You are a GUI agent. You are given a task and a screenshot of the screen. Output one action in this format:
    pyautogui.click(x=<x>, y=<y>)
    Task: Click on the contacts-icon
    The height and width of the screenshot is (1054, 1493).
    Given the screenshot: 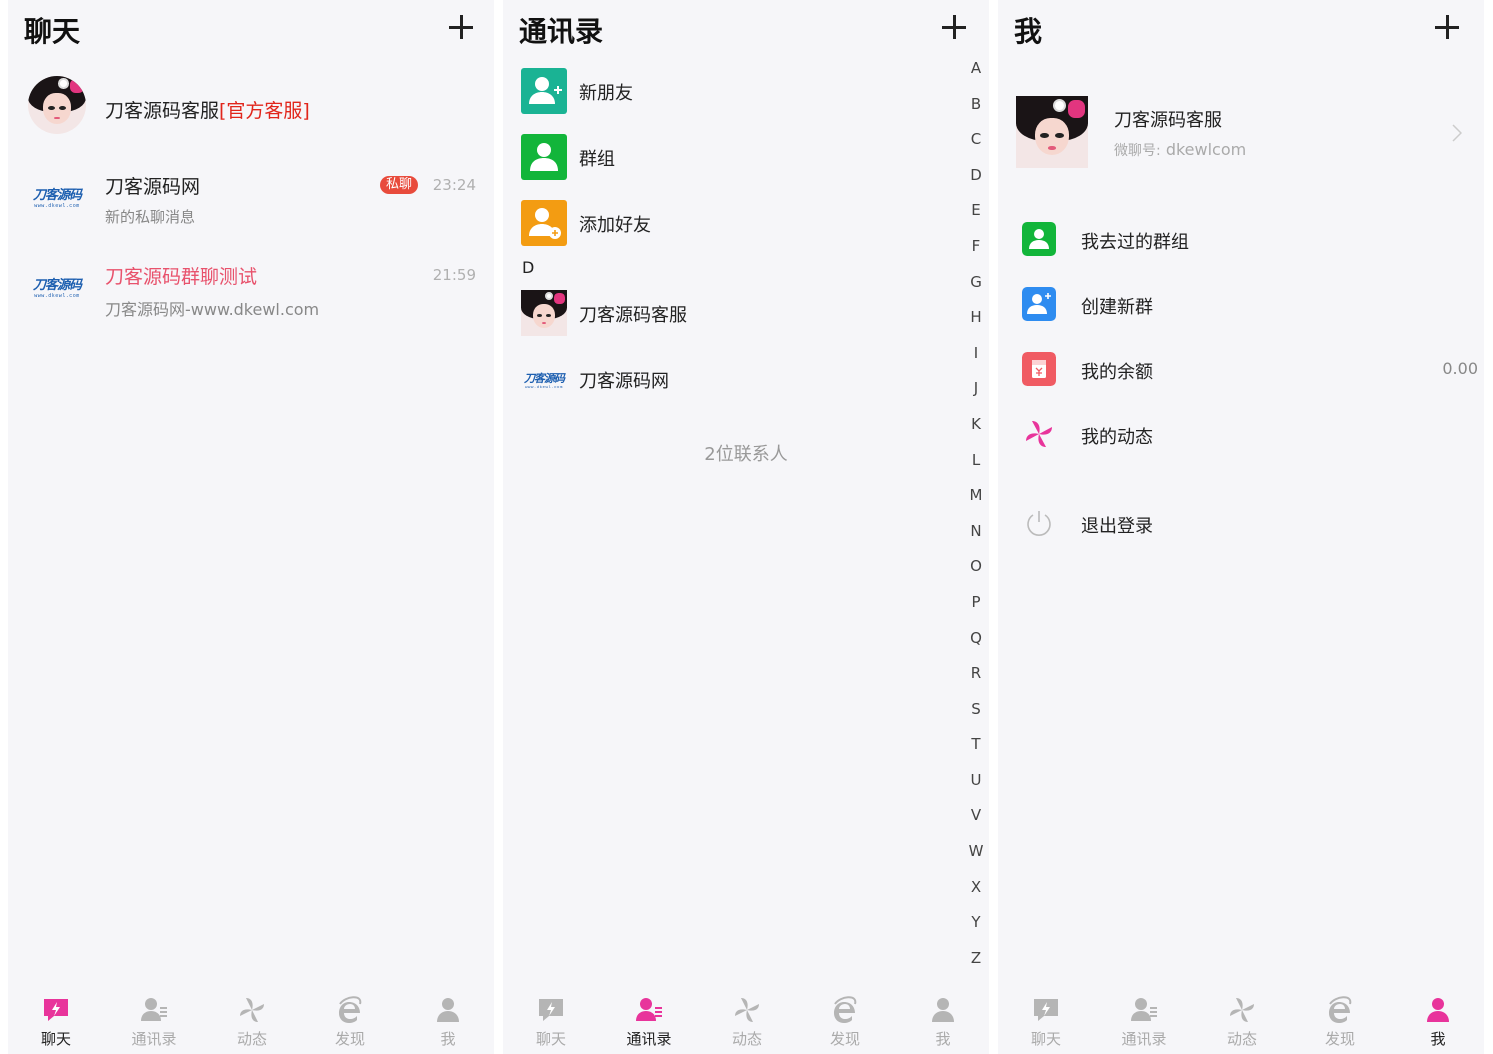 What is the action you would take?
    pyautogui.click(x=1144, y=1009)
    